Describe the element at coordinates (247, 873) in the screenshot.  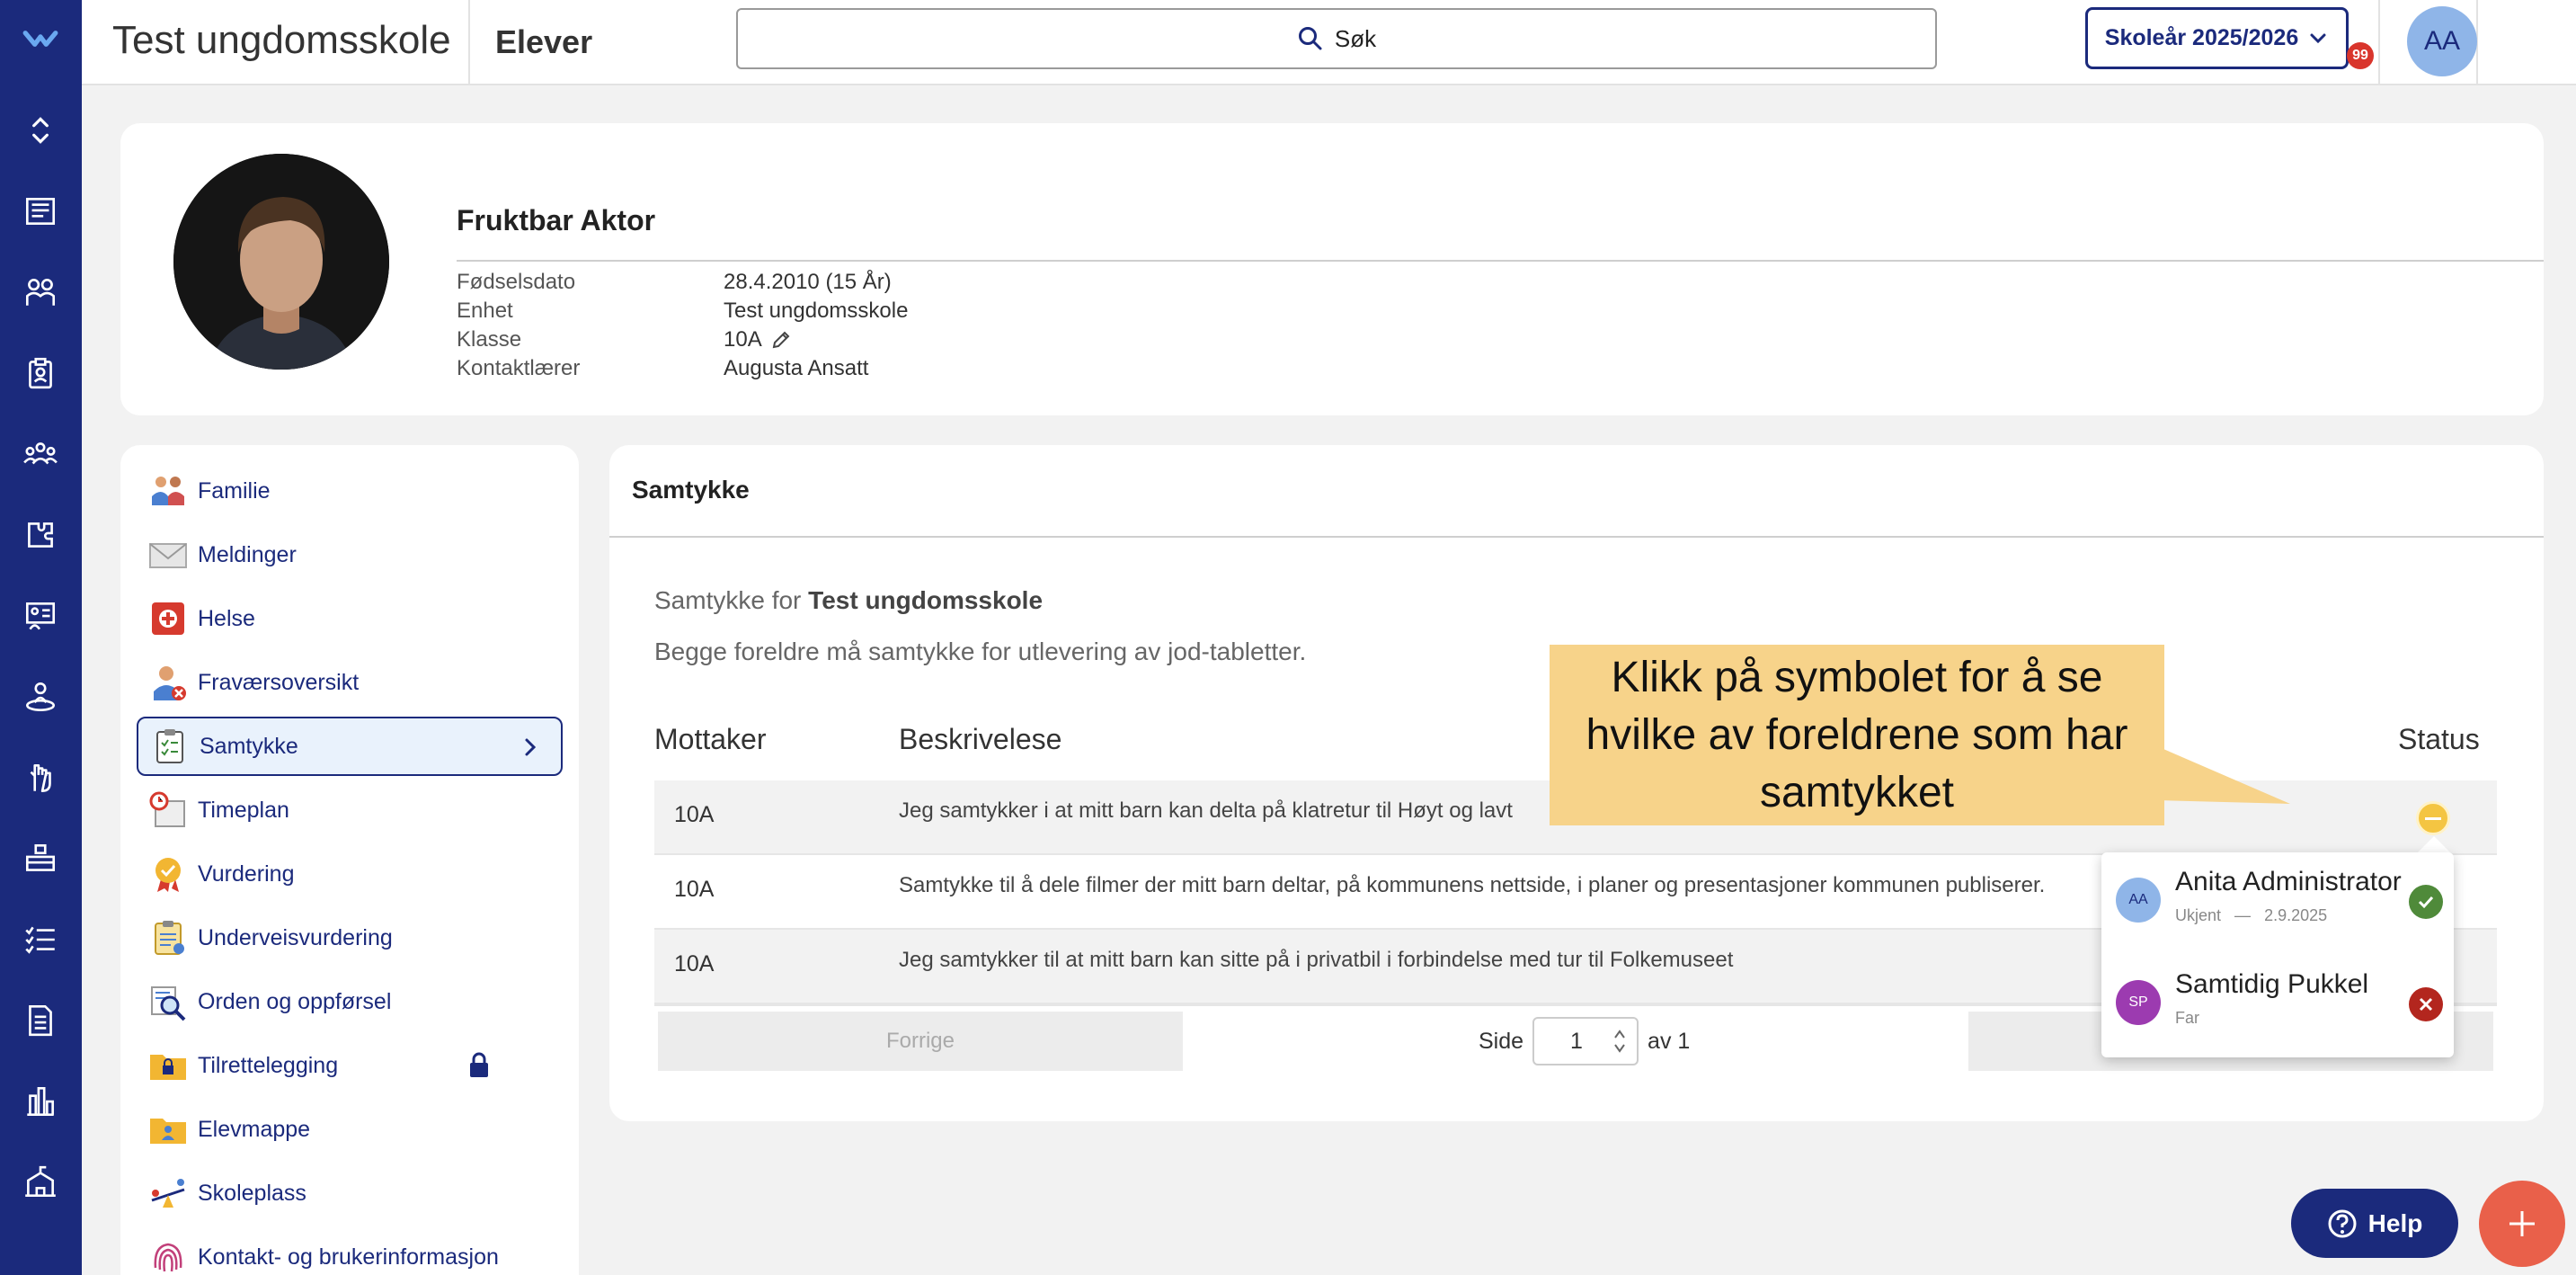
I see `menu-item-label: Vurdering` at that location.